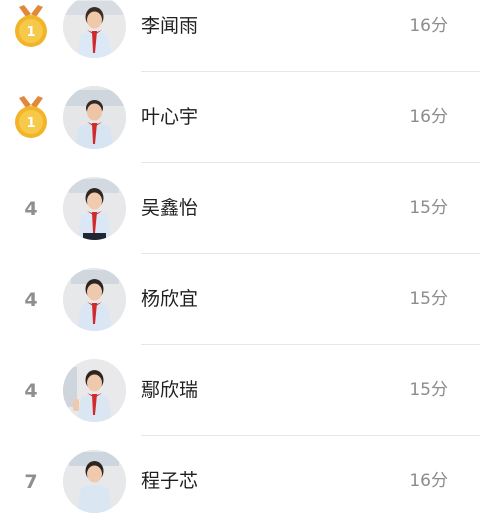 This screenshot has width=480, height=527. I want to click on leaderboard-row: 1 李闻雨 16分, so click(240, 36).